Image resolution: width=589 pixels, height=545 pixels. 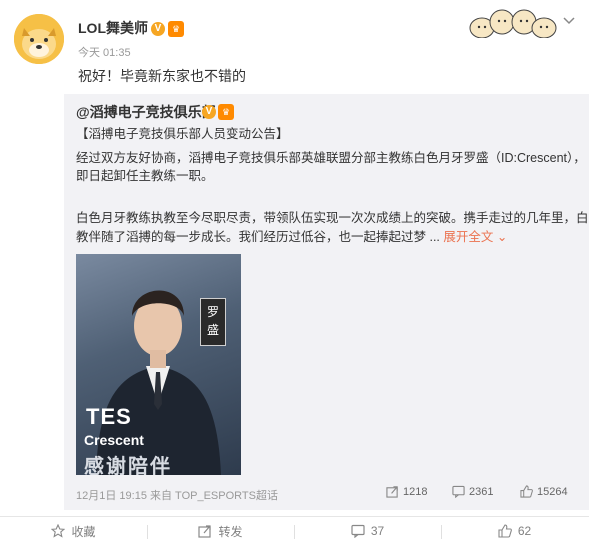 I want to click on forward-label: 转发, so click(x=230, y=531).